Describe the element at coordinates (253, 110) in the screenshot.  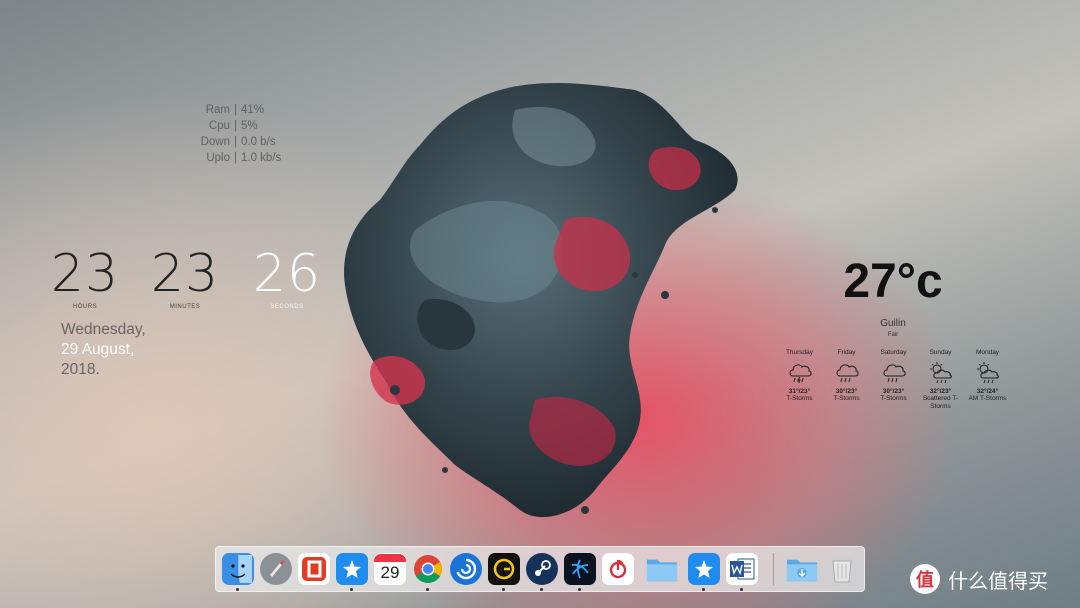
I see `stat-value: 41%` at that location.